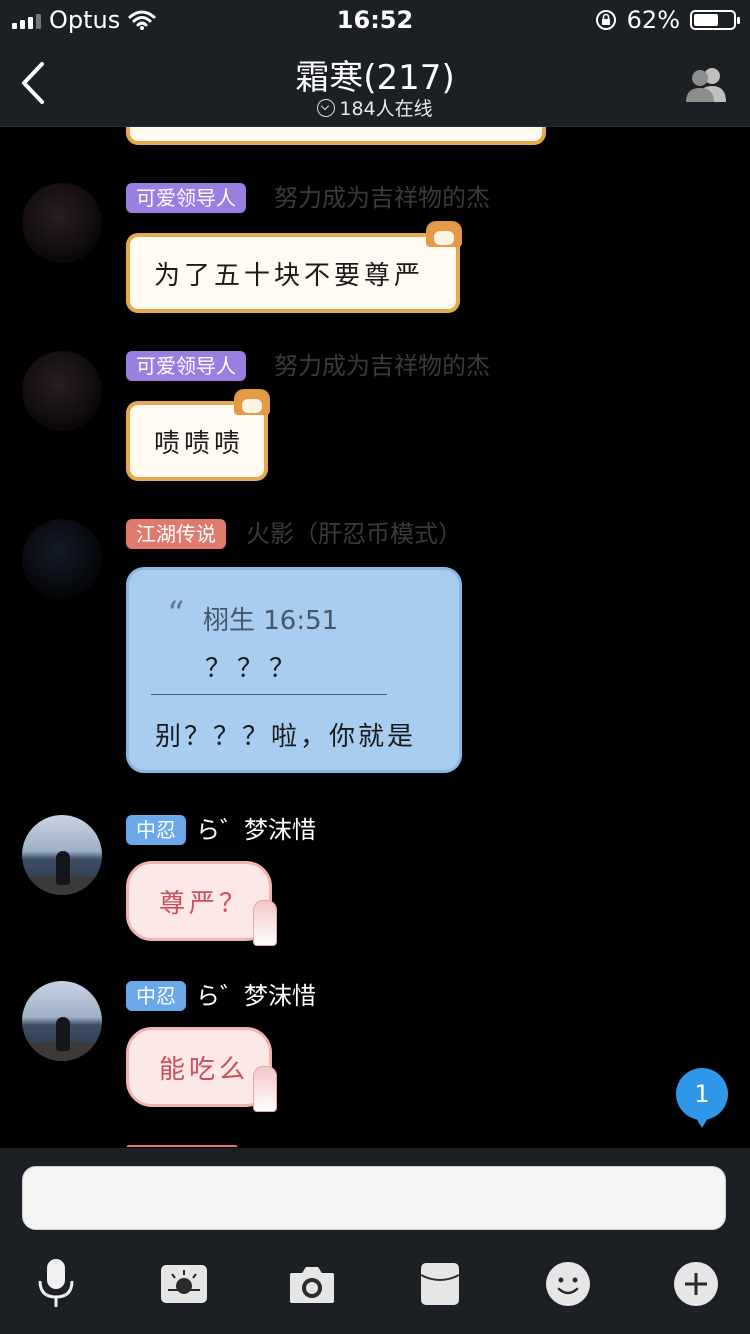 The image size is (750, 1334). What do you see at coordinates (199, 443) in the screenshot?
I see `message-text: 啧啧啧` at bounding box center [199, 443].